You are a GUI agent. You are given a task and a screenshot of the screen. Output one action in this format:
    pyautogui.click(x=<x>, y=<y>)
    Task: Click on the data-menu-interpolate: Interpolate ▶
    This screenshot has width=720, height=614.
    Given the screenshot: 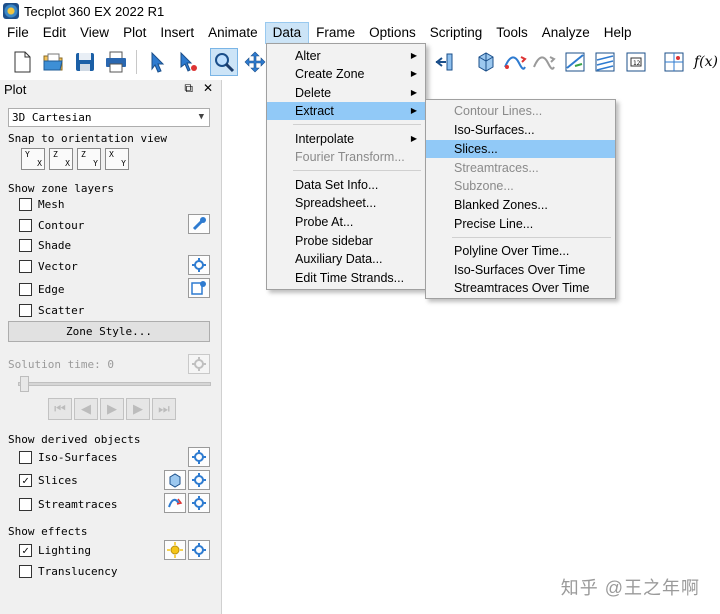 What is the action you would take?
    pyautogui.click(x=346, y=139)
    